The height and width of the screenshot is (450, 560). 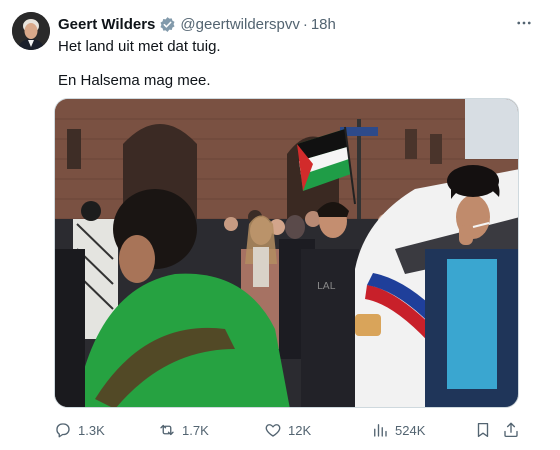 I want to click on action-bar: 1.3K 1.7K 12K 524K, so click(x=280, y=430).